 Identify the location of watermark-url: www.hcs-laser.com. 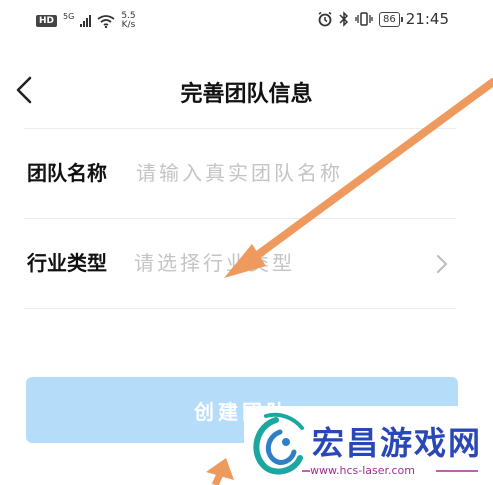
(362, 470).